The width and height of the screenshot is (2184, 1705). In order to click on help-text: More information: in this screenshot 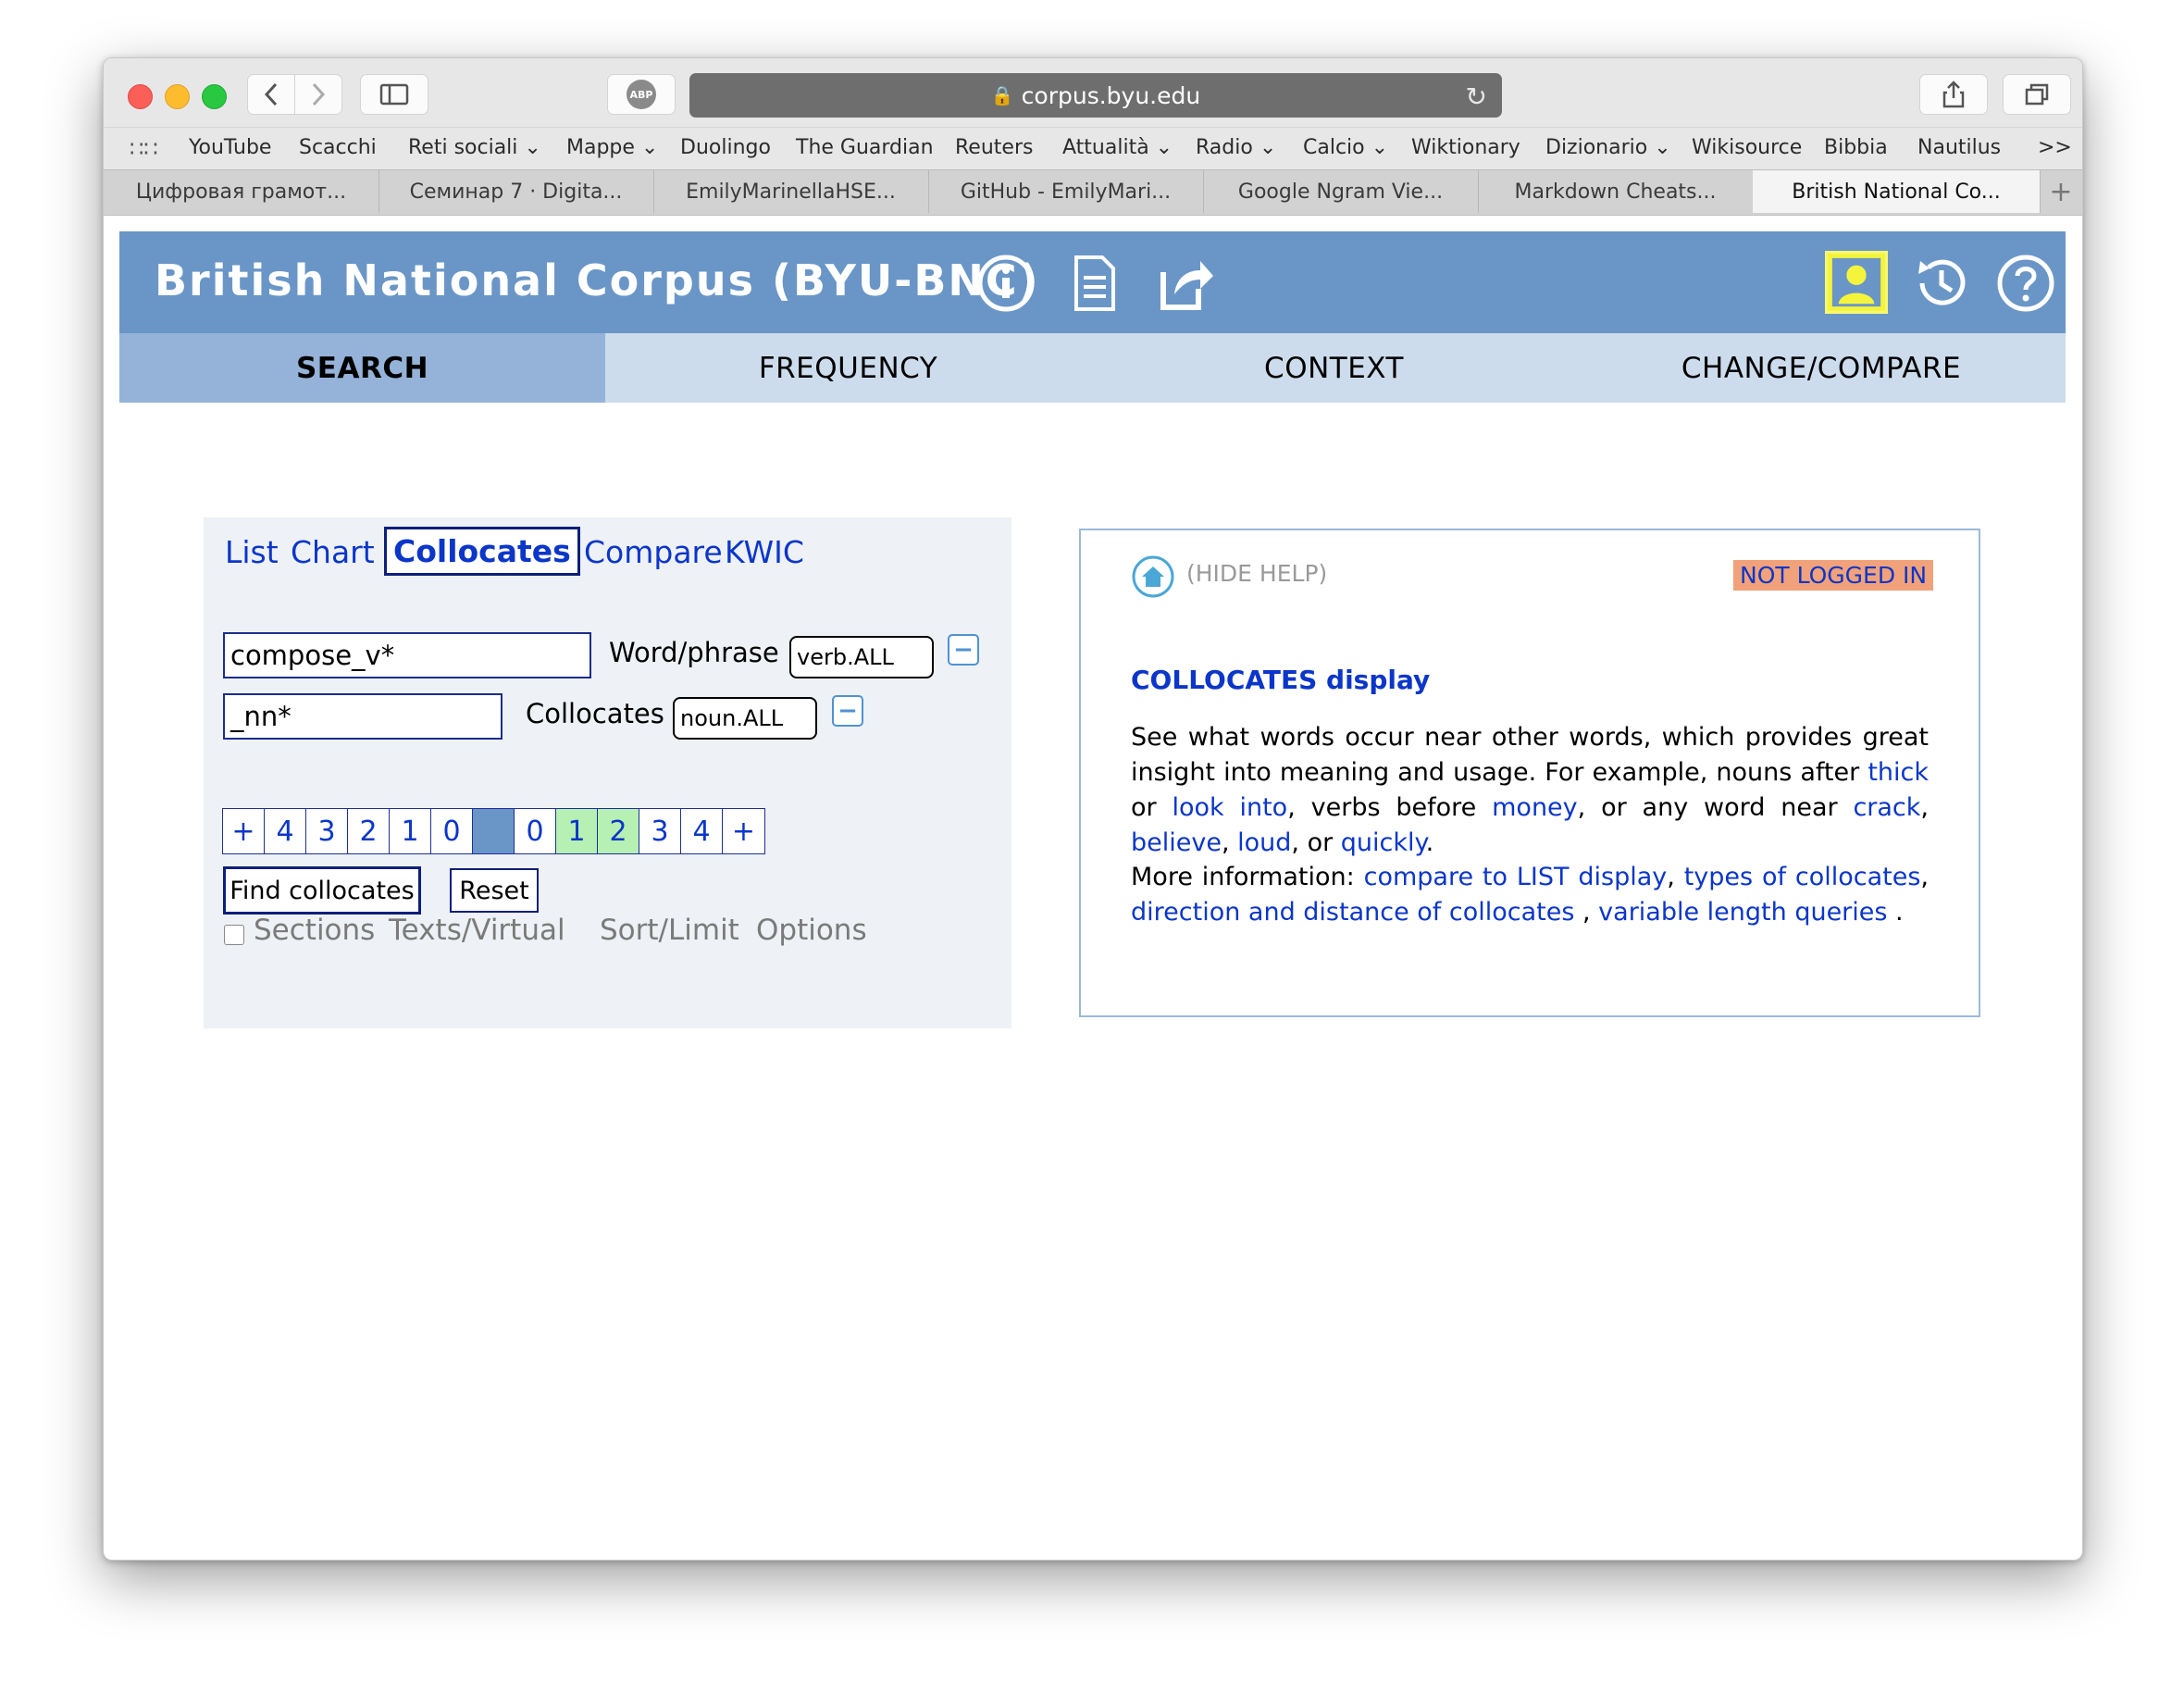, I will do `click(1247, 877)`.